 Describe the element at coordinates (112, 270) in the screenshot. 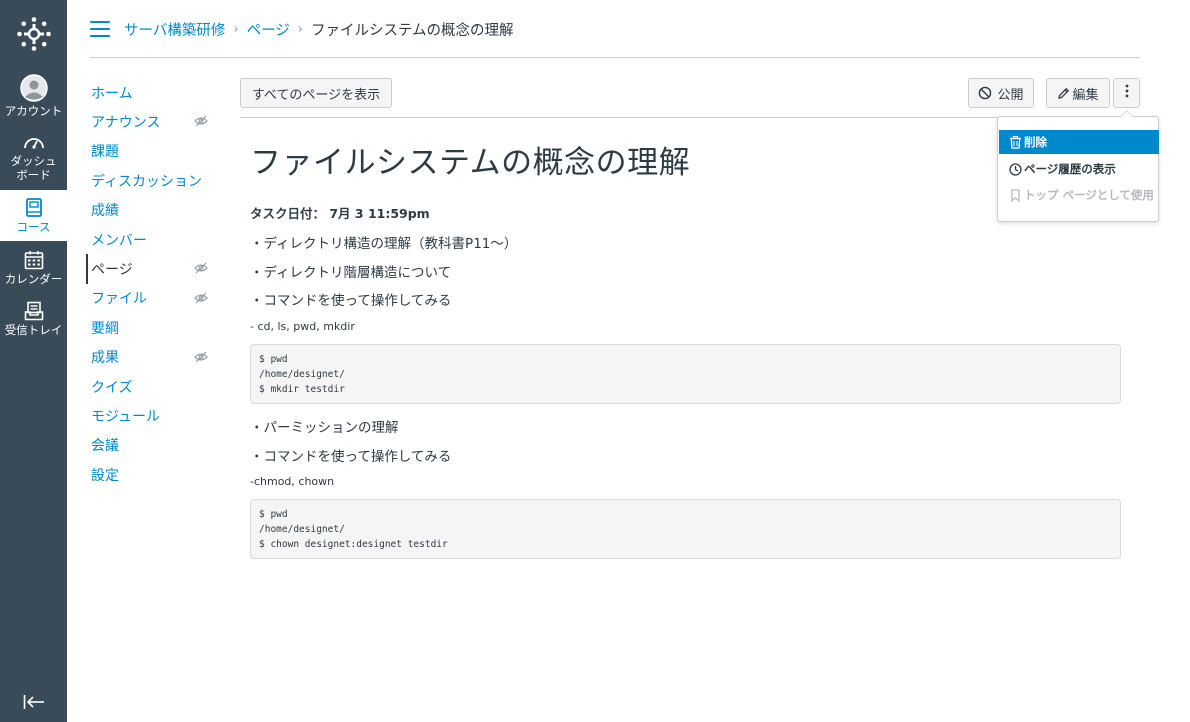

I see `course-nav-label: ページ` at that location.